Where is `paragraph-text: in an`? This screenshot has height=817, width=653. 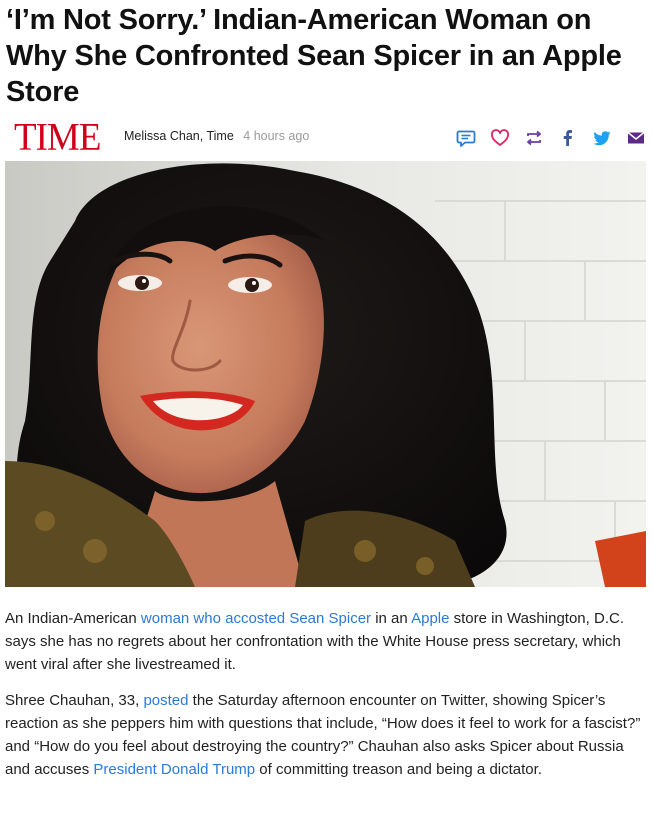
paragraph-text: in an is located at coordinates (391, 618).